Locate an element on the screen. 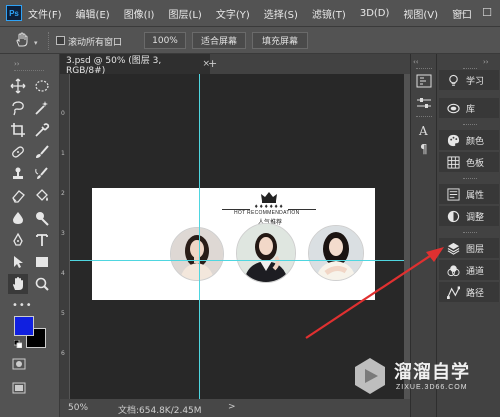 The image size is (500, 417). restore-button: ☐ is located at coordinates (487, 12).